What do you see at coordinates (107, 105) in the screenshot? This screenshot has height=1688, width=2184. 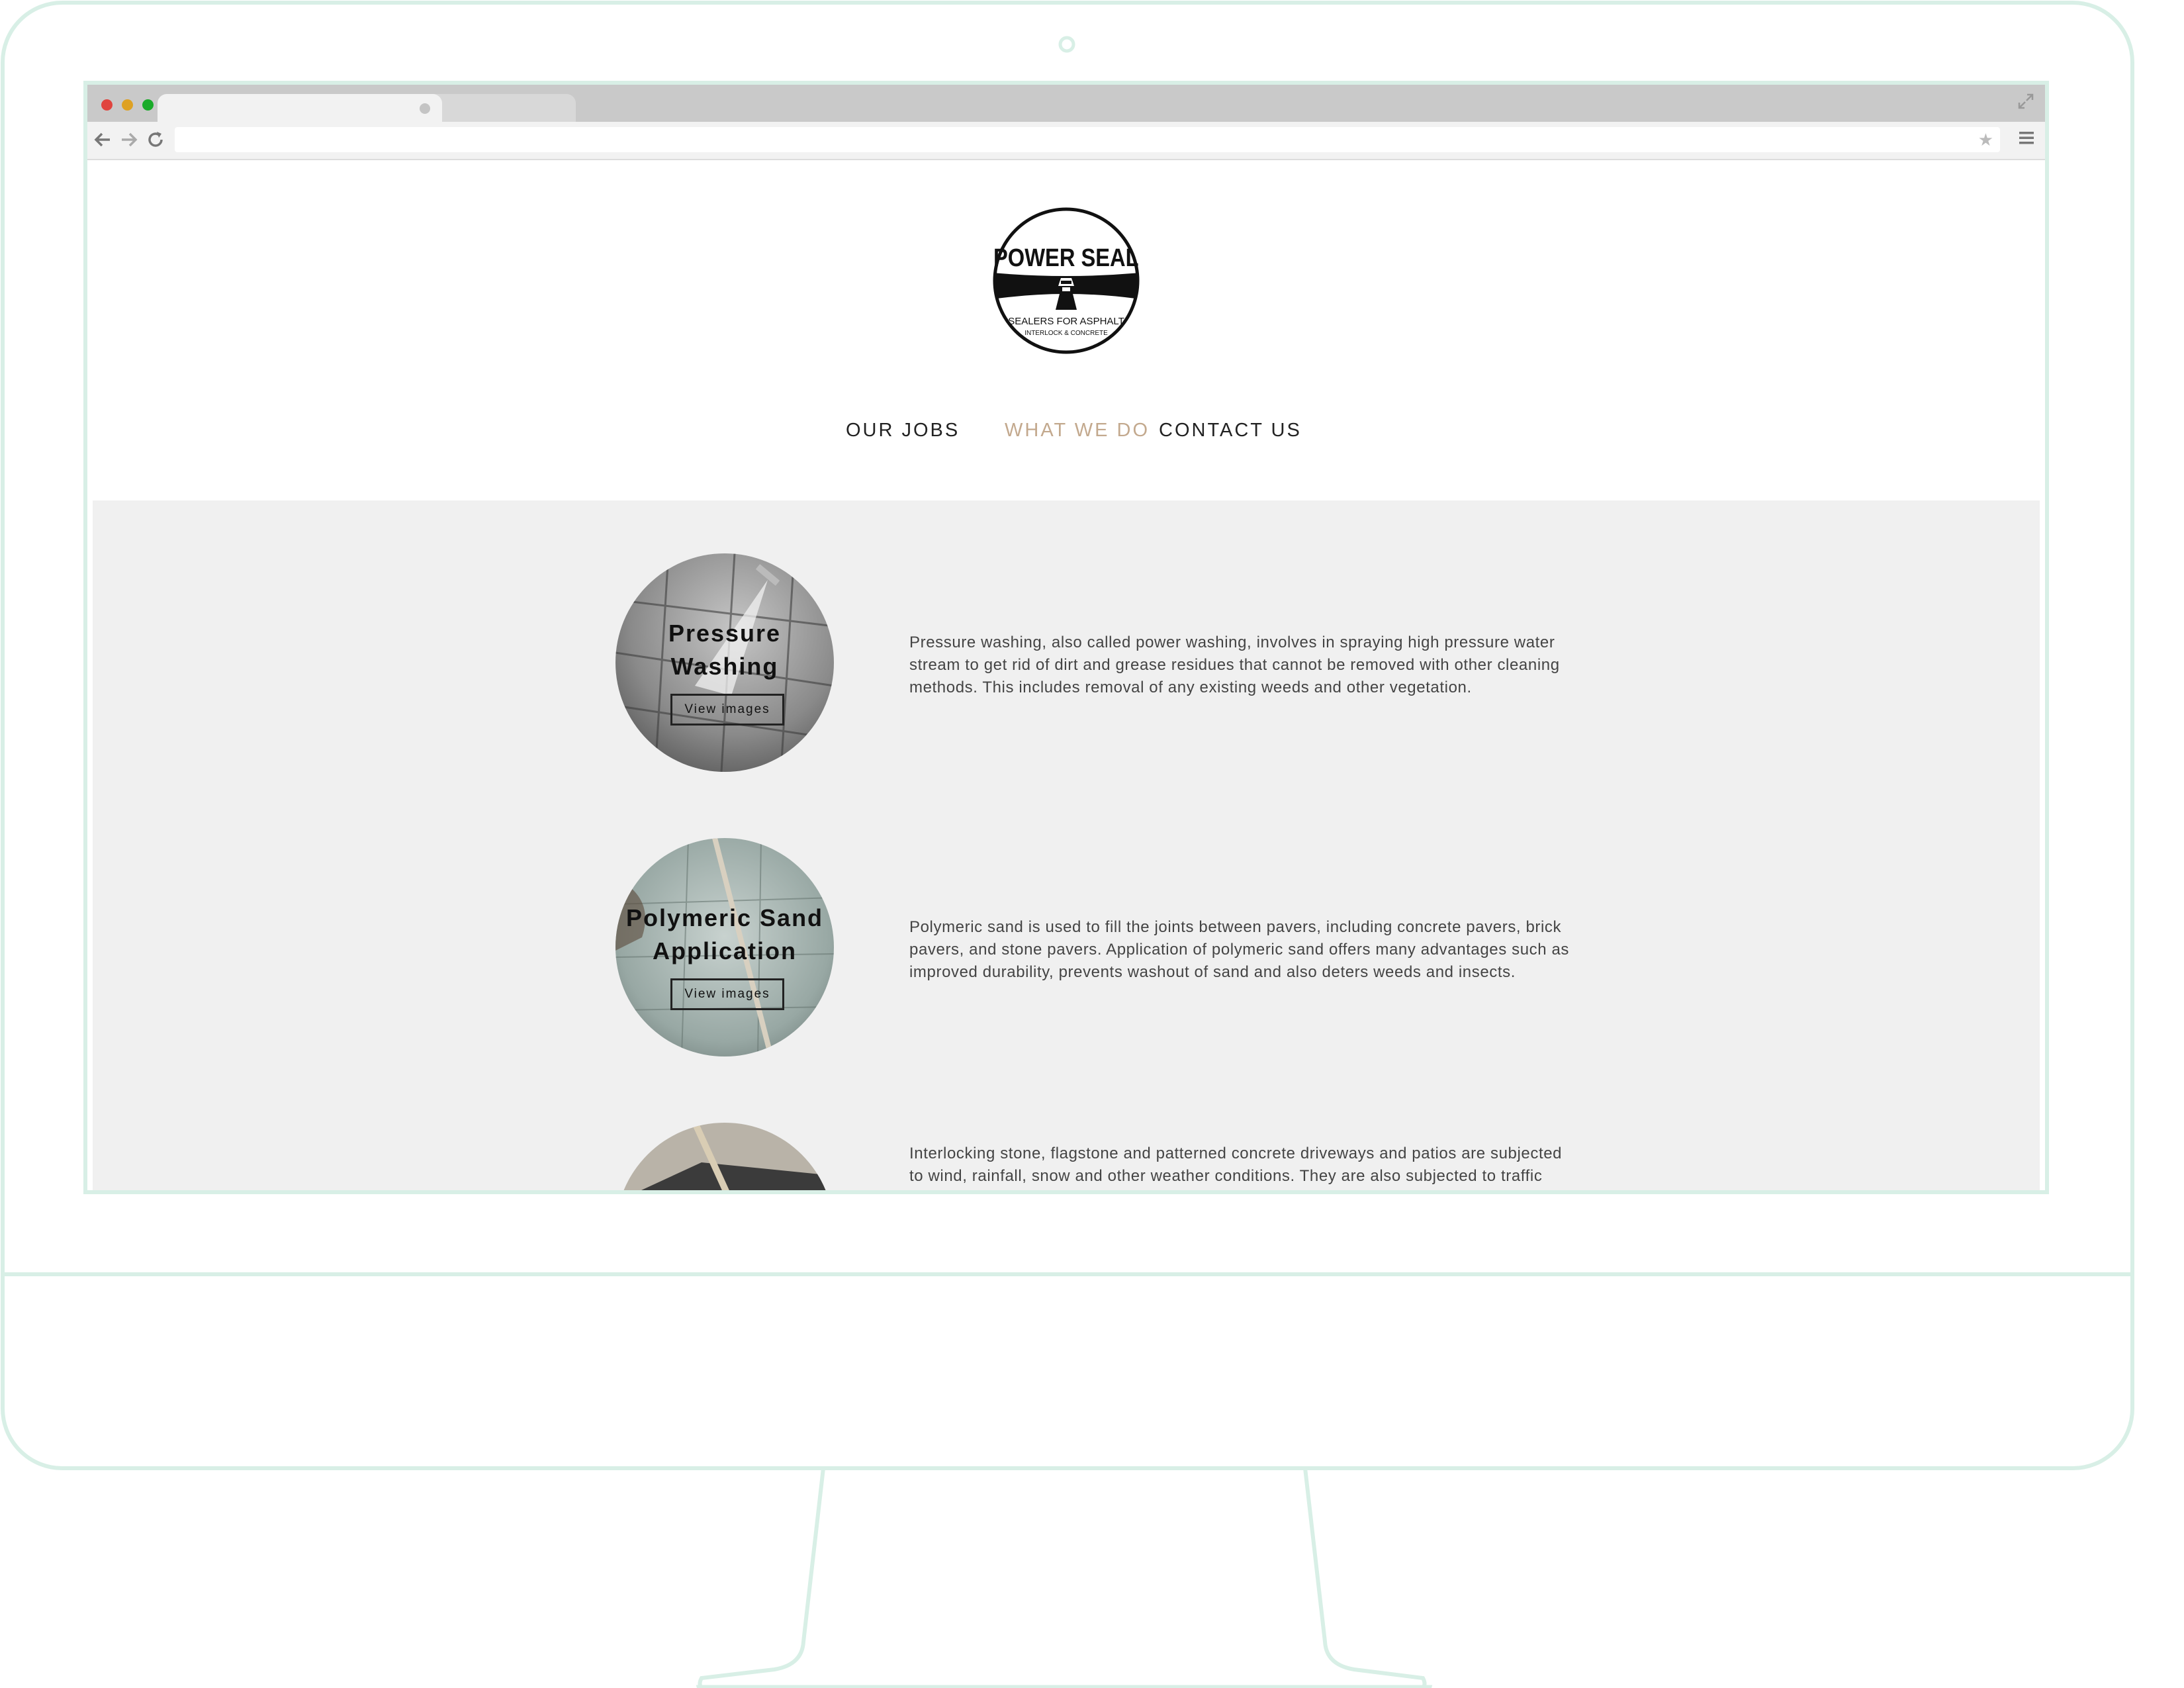 I see `close-window-button` at bounding box center [107, 105].